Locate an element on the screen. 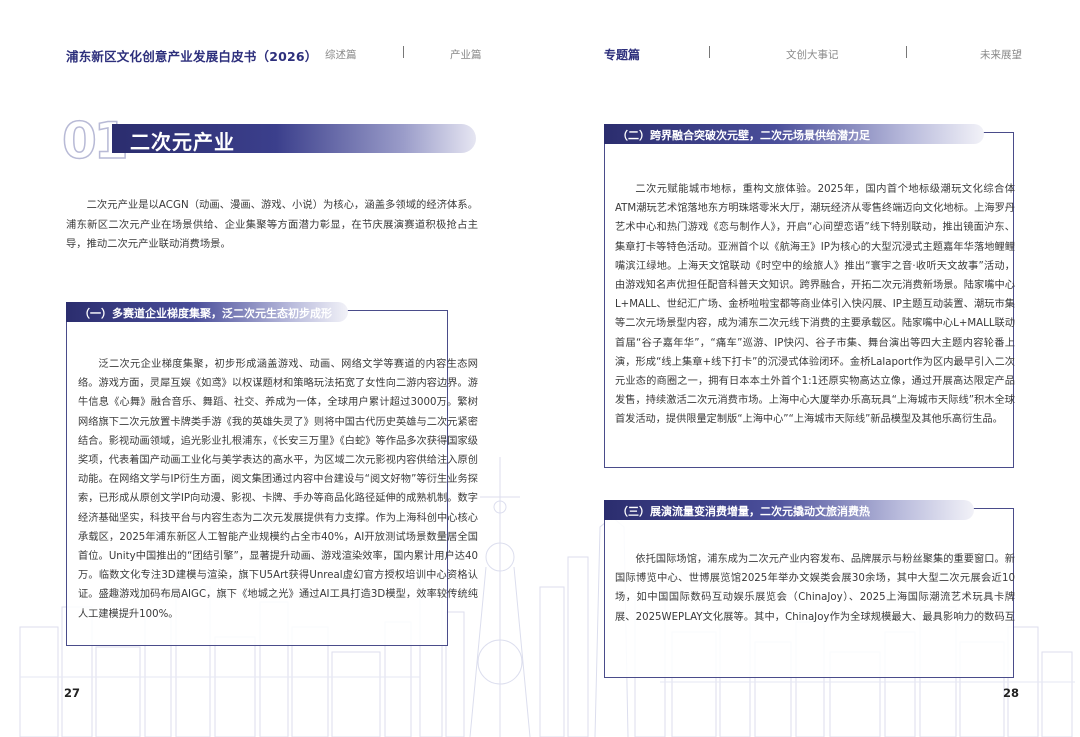 This screenshot has height=737, width=1080. section-2-title: （二）跨界融合突破次元壁，二次元场景供给潜力足 is located at coordinates (743, 135).